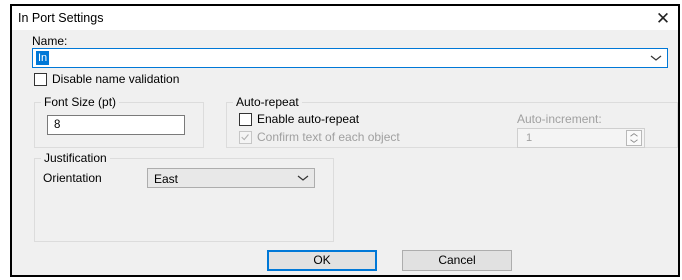  I want to click on auto-increment-label: Auto-increment:, so click(559, 119).